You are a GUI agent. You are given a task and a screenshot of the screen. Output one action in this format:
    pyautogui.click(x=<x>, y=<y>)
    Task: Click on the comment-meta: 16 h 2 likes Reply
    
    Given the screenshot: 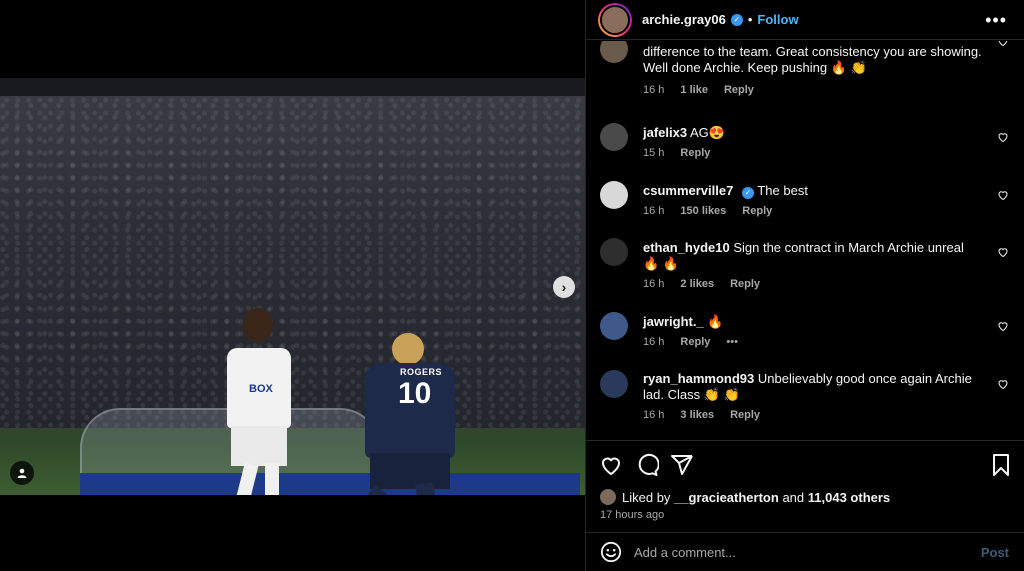 What is the action you would take?
    pyautogui.click(x=701, y=284)
    